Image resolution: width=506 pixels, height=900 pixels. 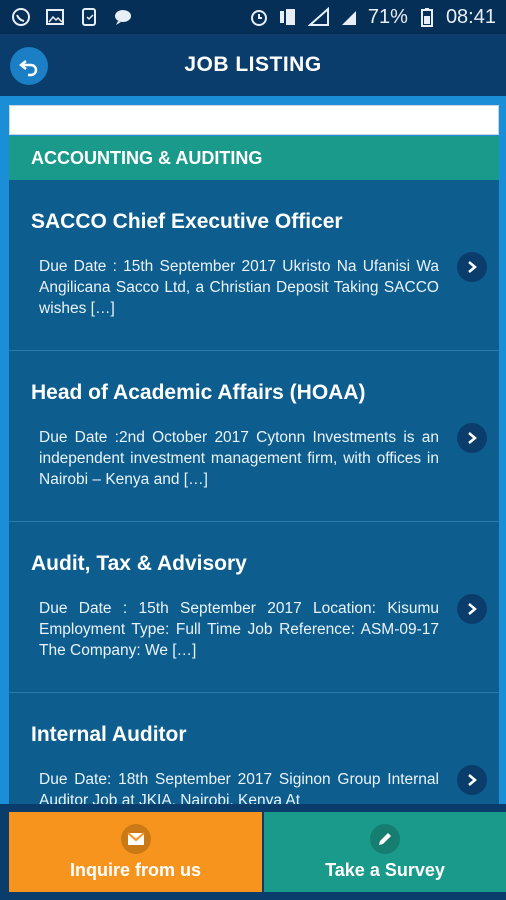 What do you see at coordinates (254, 120) in the screenshot?
I see `search-input` at bounding box center [254, 120].